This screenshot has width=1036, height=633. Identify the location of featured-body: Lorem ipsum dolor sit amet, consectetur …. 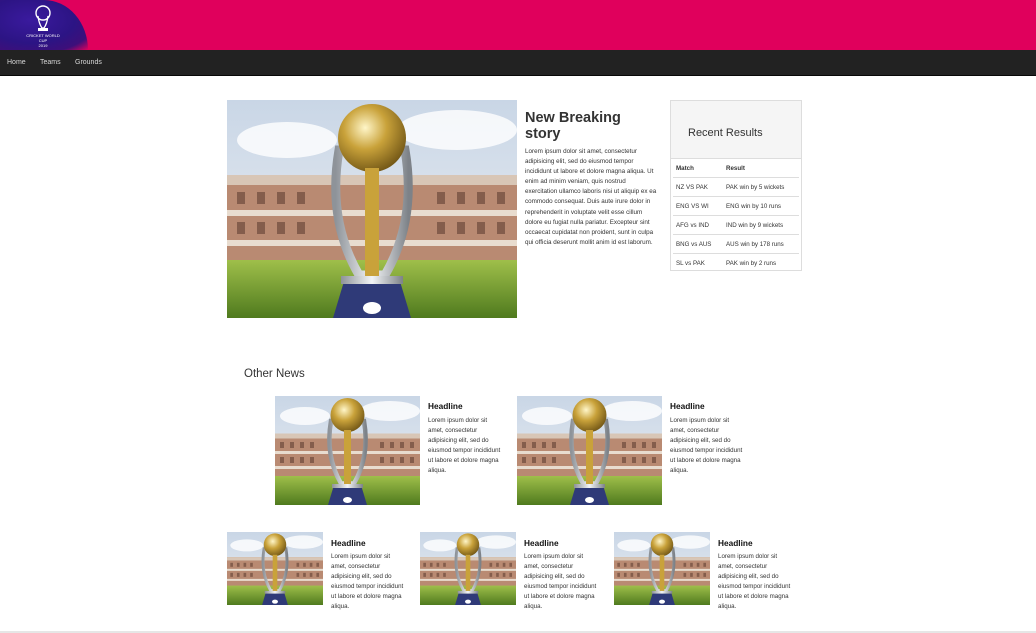
(591, 197).